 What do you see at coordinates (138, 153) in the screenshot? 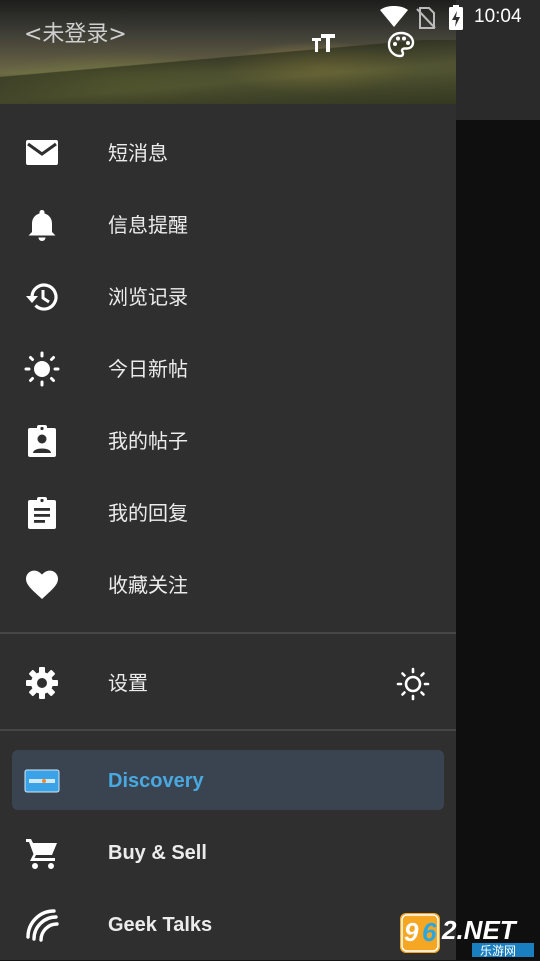
I see `menu-item-label: 短消息` at bounding box center [138, 153].